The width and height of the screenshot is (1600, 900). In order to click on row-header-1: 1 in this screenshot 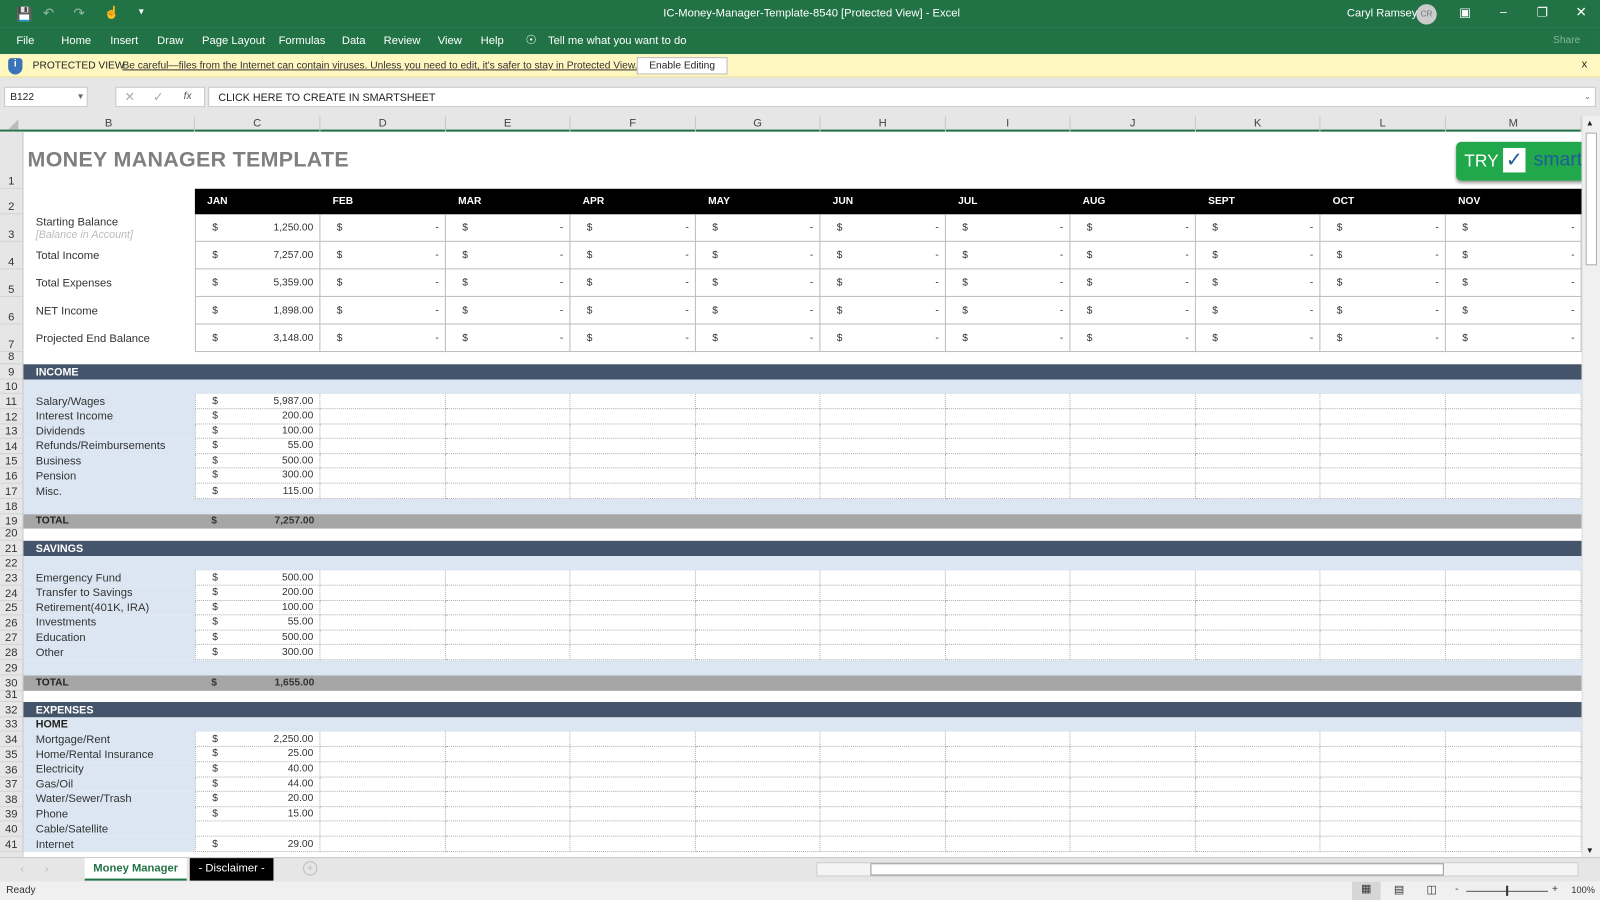, I will do `click(11, 160)`.